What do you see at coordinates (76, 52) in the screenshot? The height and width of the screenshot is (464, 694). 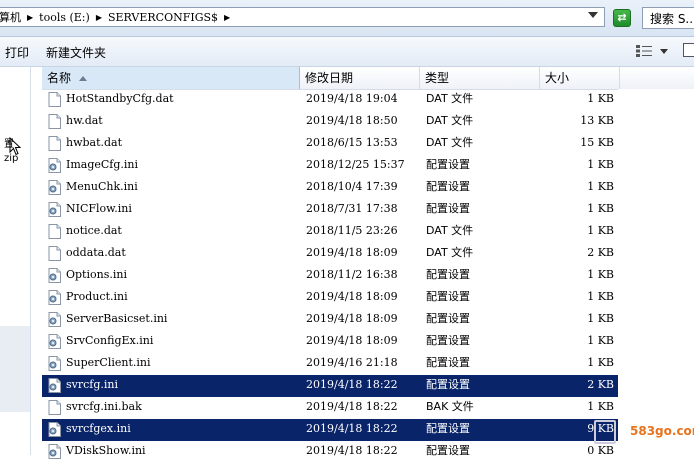 I see `new-folder-button: 新建文件夹` at bounding box center [76, 52].